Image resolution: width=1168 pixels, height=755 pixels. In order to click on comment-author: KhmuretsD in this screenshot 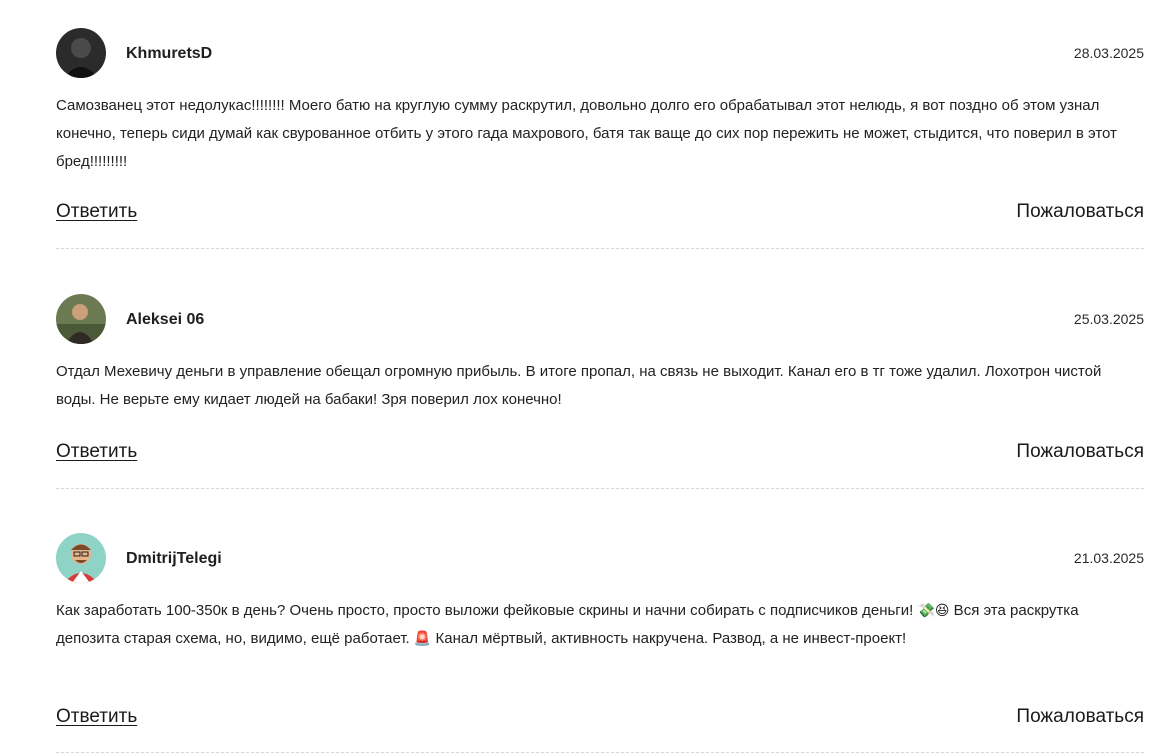, I will do `click(169, 54)`.